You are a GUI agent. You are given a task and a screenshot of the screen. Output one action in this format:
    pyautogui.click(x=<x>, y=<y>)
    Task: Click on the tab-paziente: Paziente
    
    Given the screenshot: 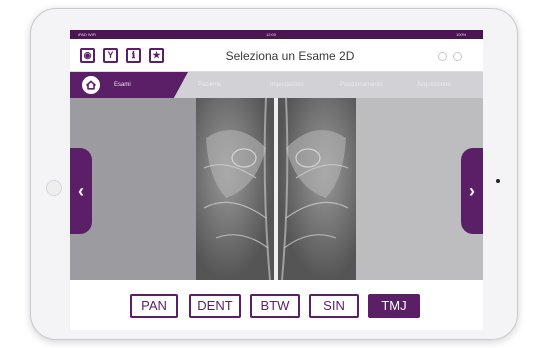 What is the action you would take?
    pyautogui.click(x=209, y=85)
    